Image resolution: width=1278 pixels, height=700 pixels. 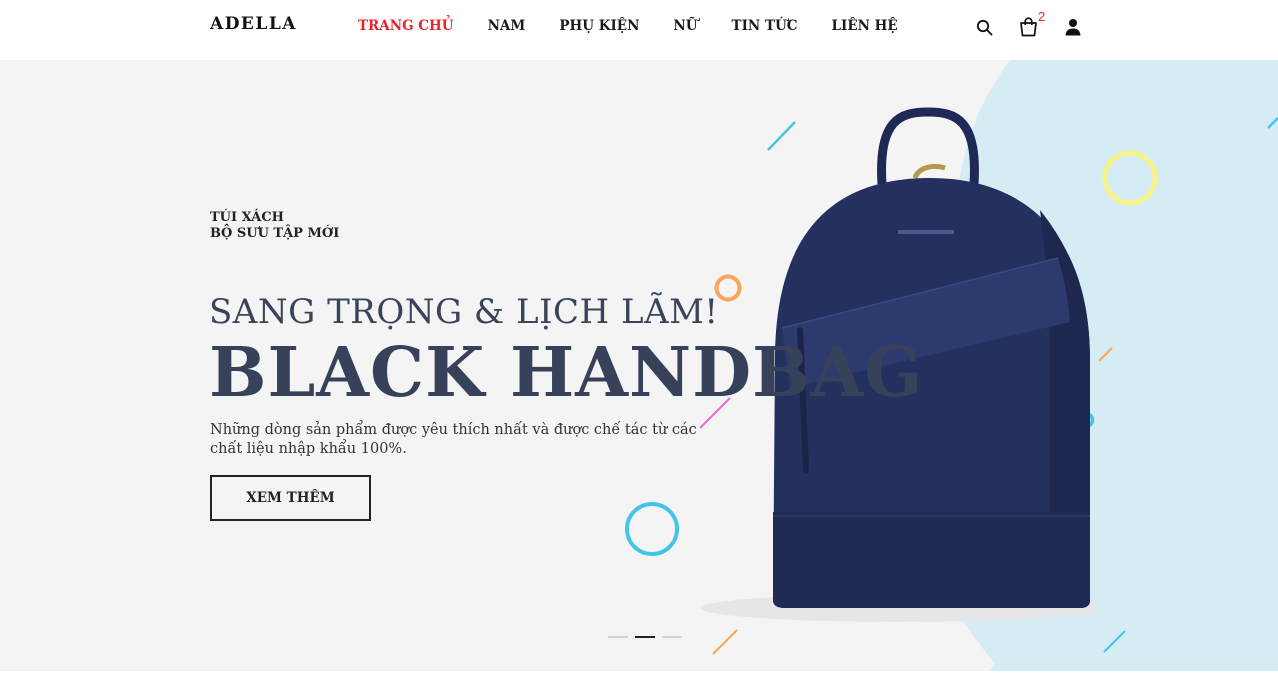 What do you see at coordinates (1028, 27) in the screenshot?
I see `cart-icon` at bounding box center [1028, 27].